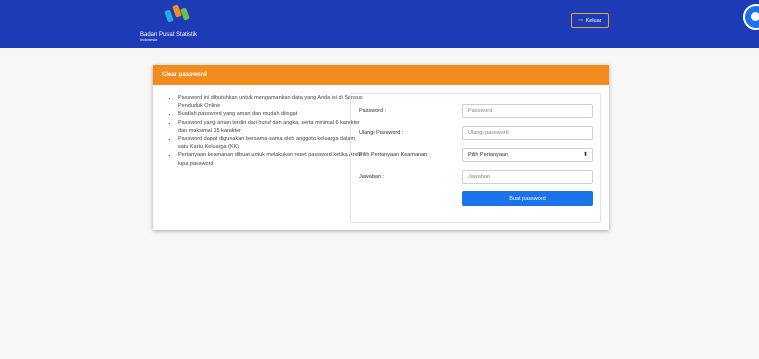 The width and height of the screenshot is (759, 359). What do you see at coordinates (585, 155) in the screenshot?
I see `select-arrows-icon: ⬍` at bounding box center [585, 155].